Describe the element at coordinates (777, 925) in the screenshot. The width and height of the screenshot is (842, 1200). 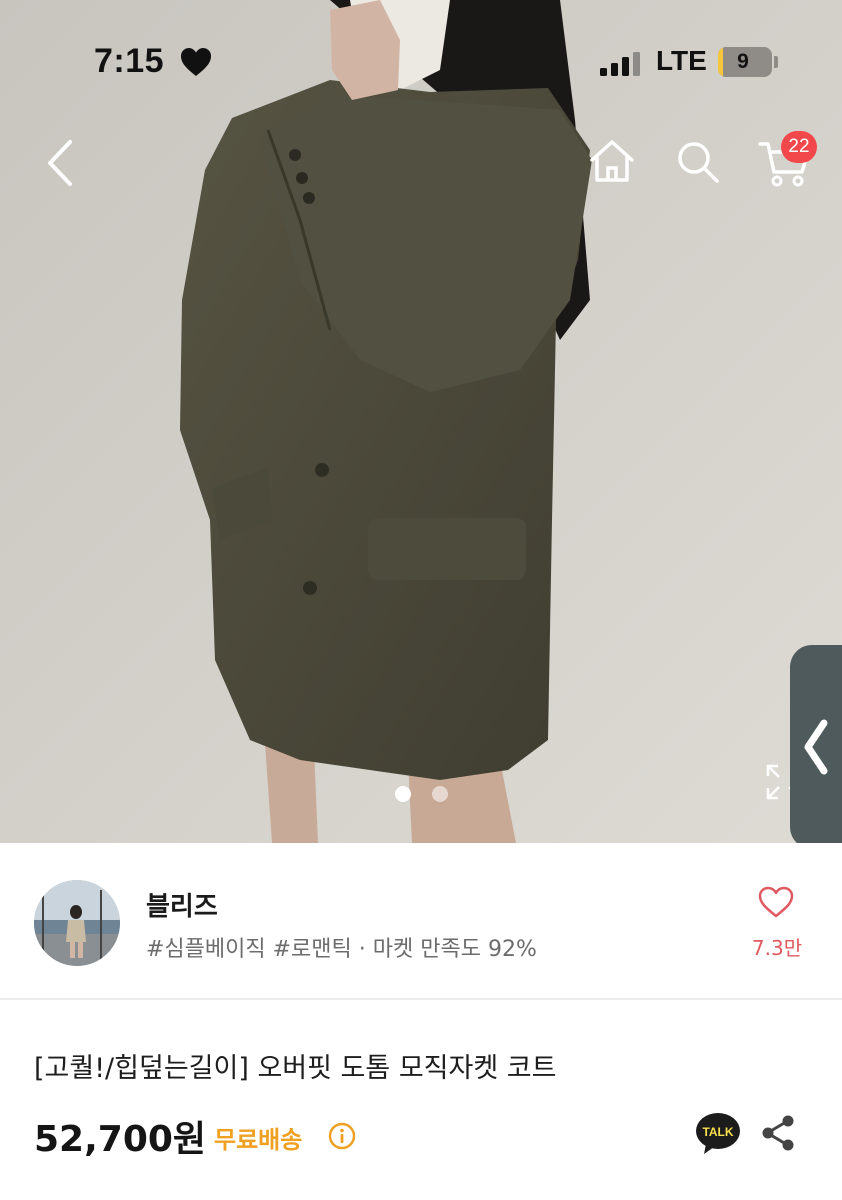
I see `like-button: 7.3만` at that location.